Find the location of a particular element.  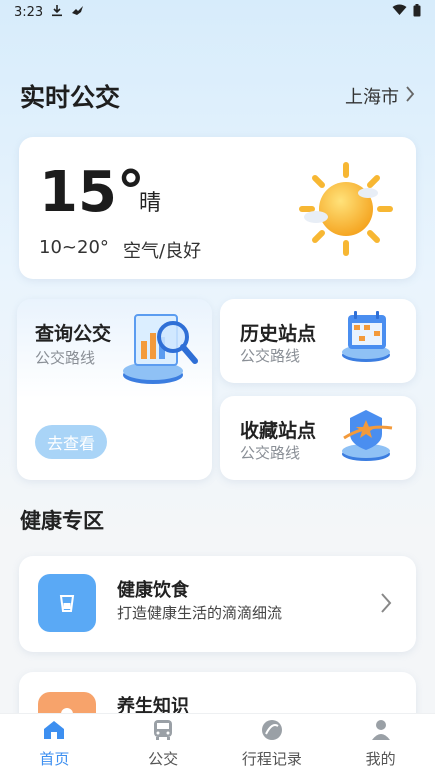

calendar-icon is located at coordinates (368, 338).